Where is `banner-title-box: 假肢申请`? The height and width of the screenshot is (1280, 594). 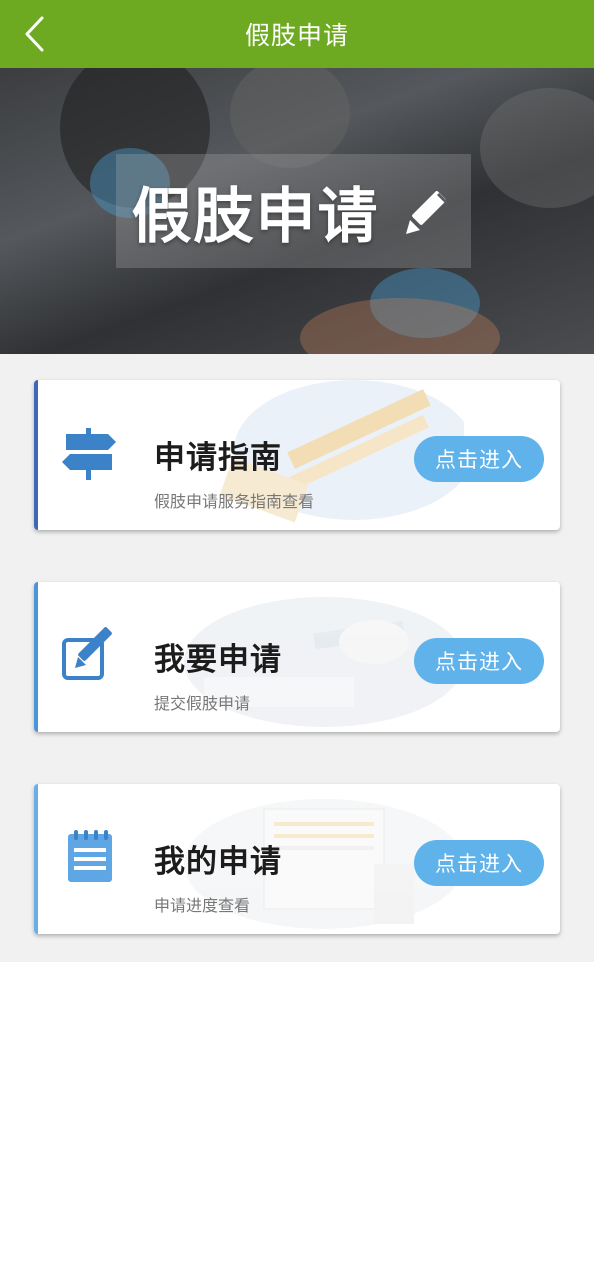 banner-title-box: 假肢申请 is located at coordinates (293, 211).